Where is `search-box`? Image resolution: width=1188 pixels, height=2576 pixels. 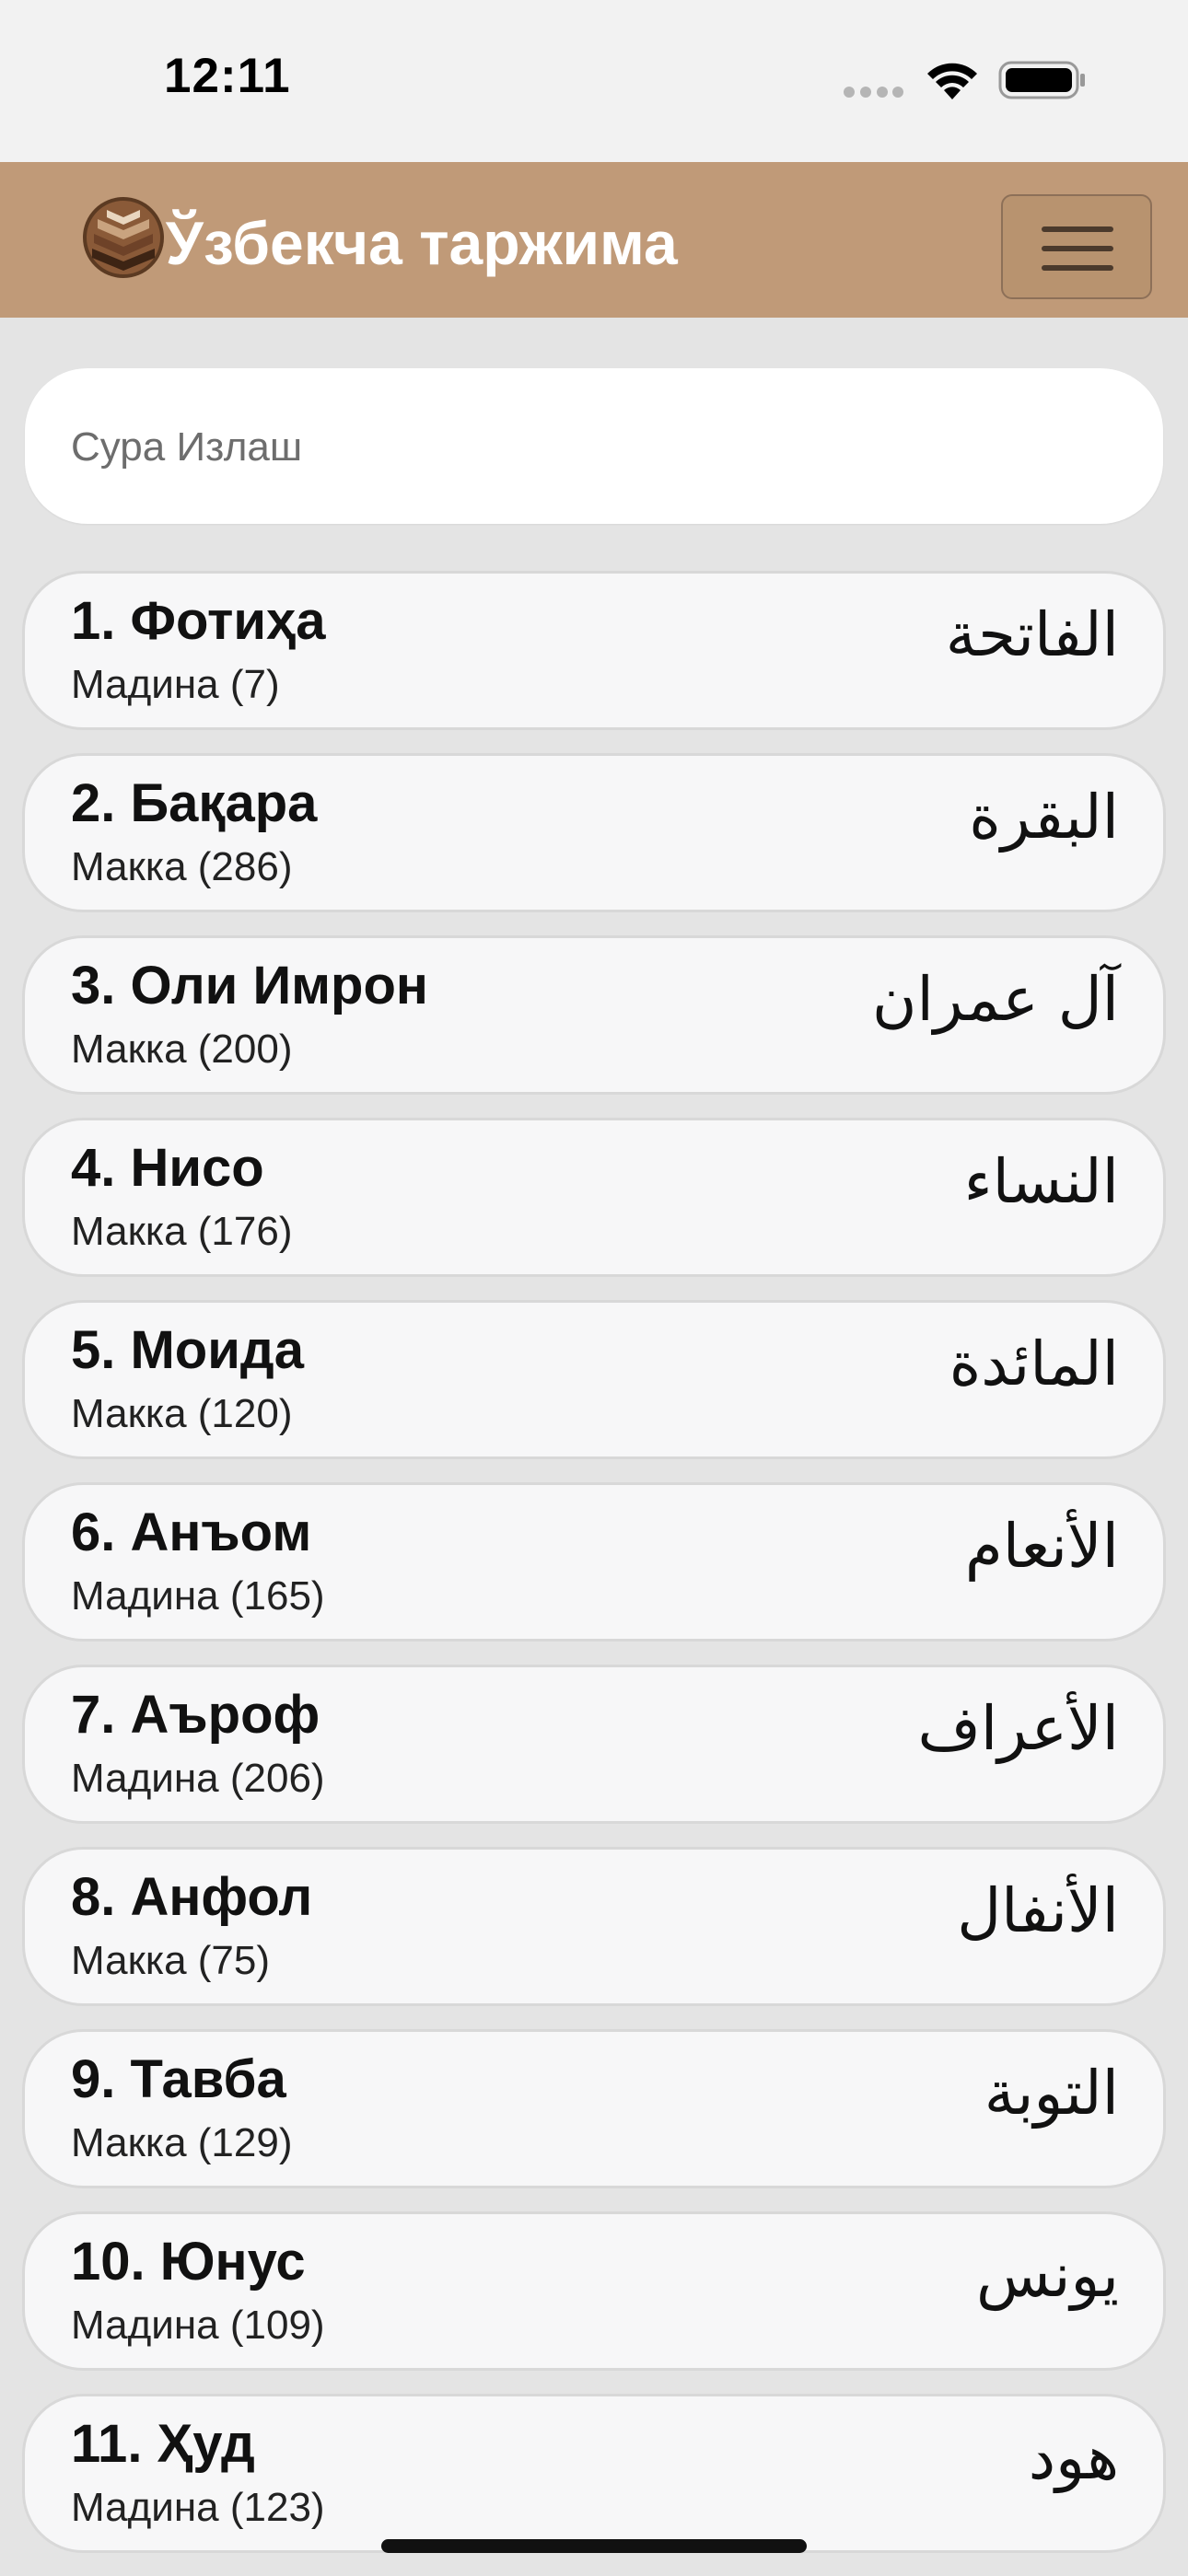
search-box is located at coordinates (594, 447).